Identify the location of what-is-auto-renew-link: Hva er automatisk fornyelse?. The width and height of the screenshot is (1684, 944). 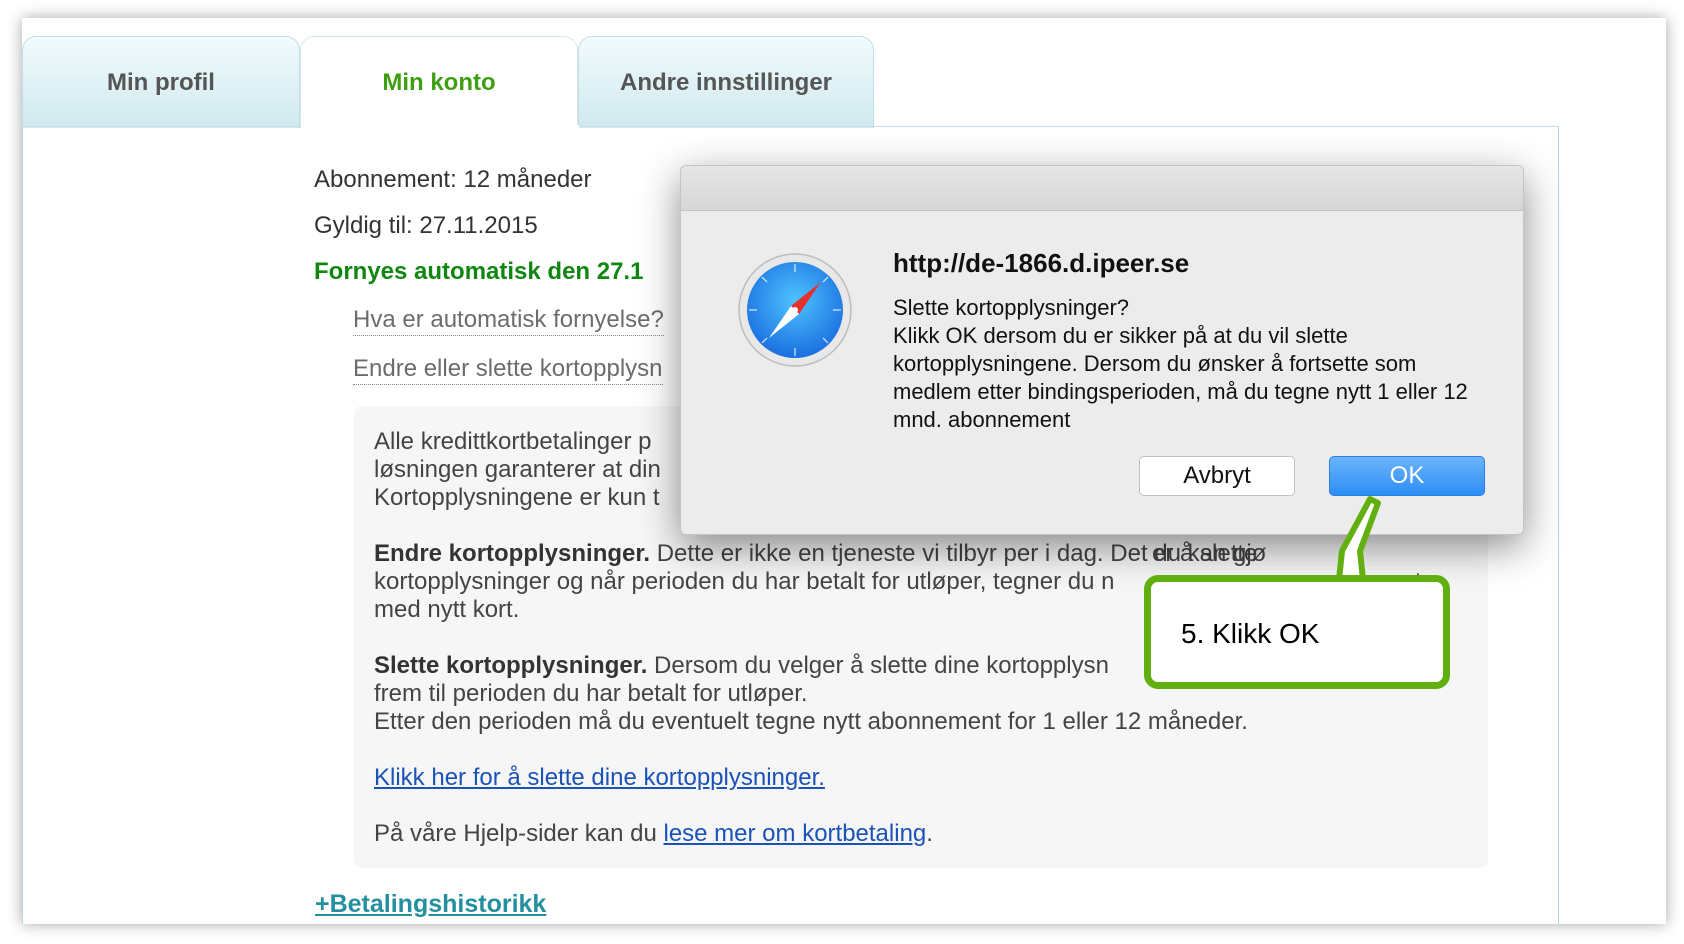
(508, 321).